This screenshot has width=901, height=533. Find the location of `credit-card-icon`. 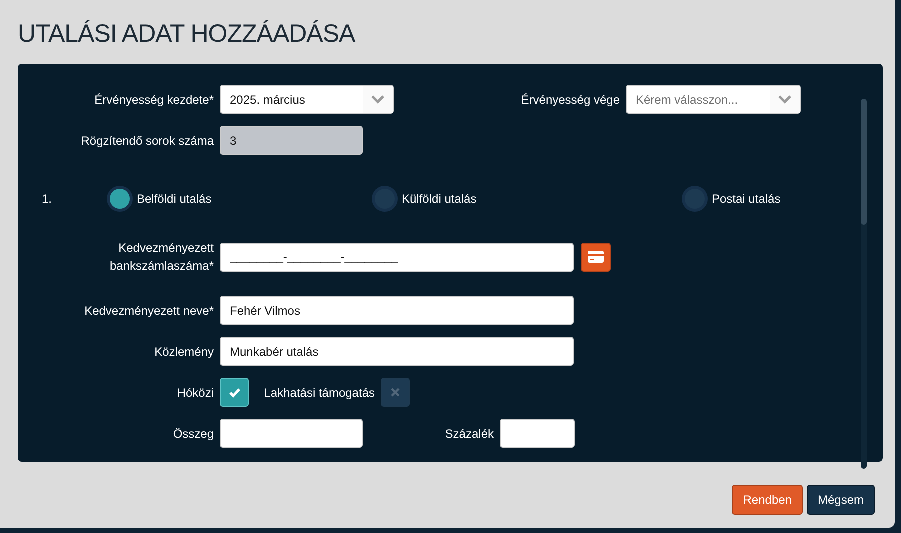

credit-card-icon is located at coordinates (596, 257).